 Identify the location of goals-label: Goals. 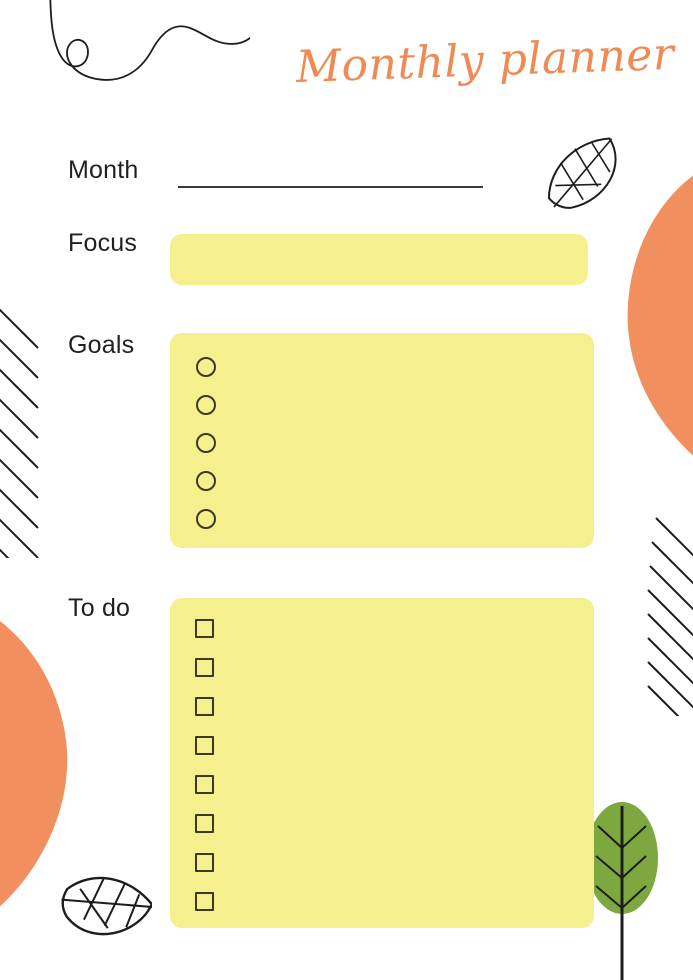
(101, 345).